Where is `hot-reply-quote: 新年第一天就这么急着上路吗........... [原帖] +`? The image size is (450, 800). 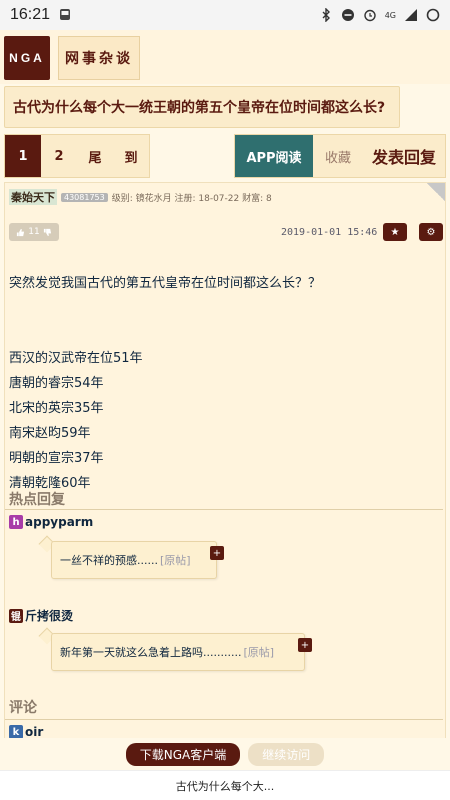
hot-reply-quote: 新年第一天就这么急着上路吗........... [原帖] + is located at coordinates (181, 652).